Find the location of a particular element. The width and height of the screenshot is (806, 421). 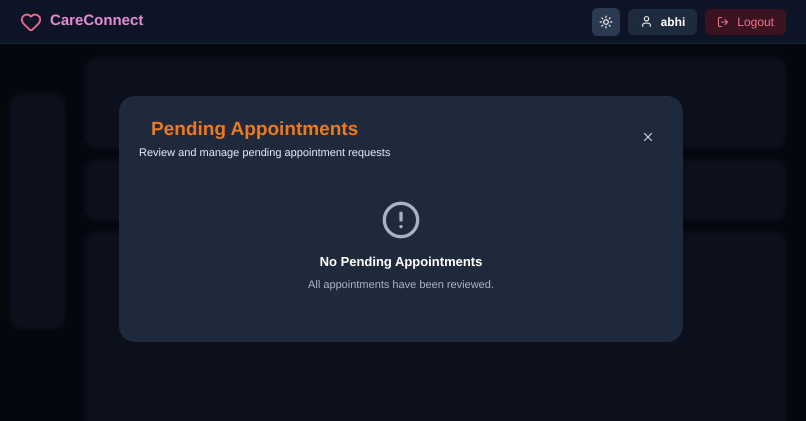

brand-name: CareConnect is located at coordinates (97, 21).